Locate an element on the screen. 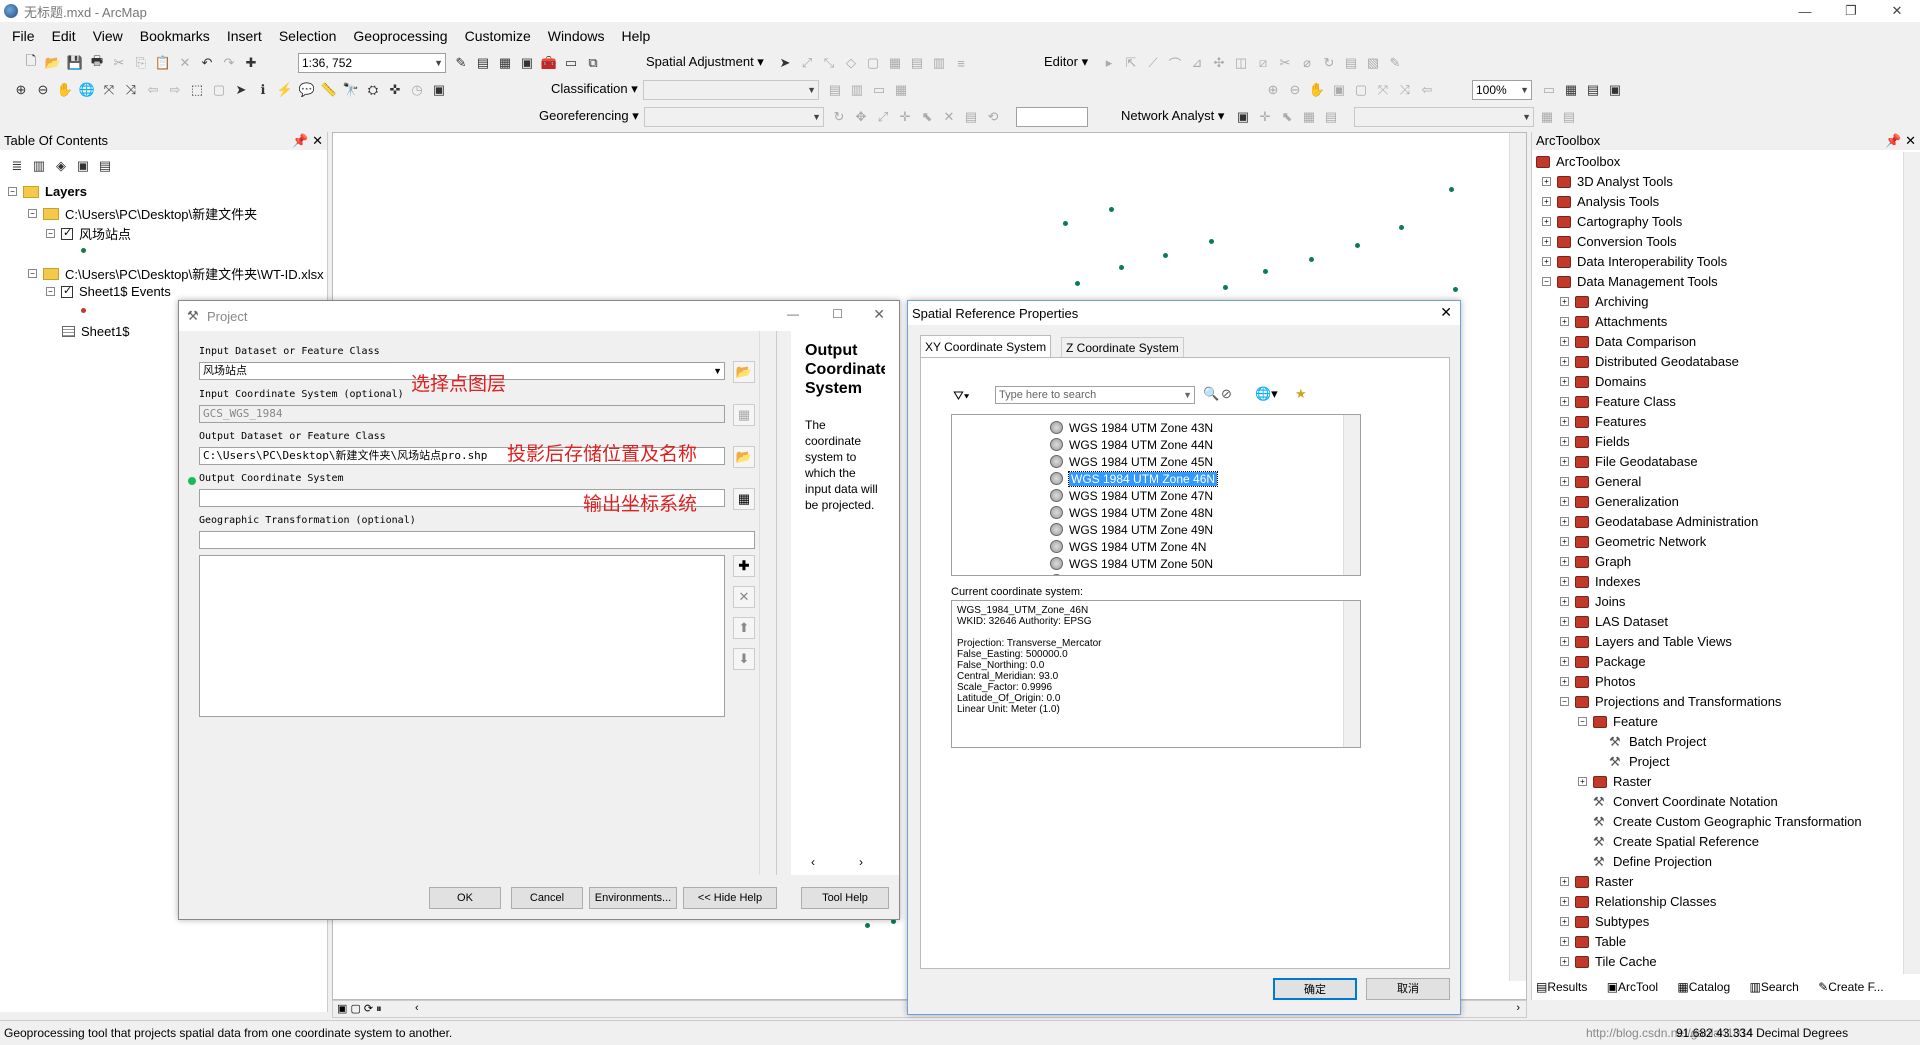  toolbox-pin-close-icons: 📌 ✕ is located at coordinates (1900, 141).